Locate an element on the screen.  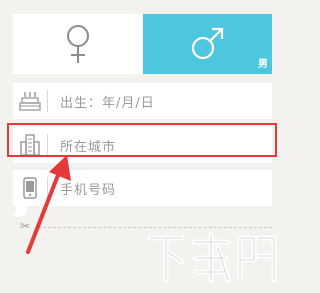
male-button: 男 is located at coordinates (207, 44).